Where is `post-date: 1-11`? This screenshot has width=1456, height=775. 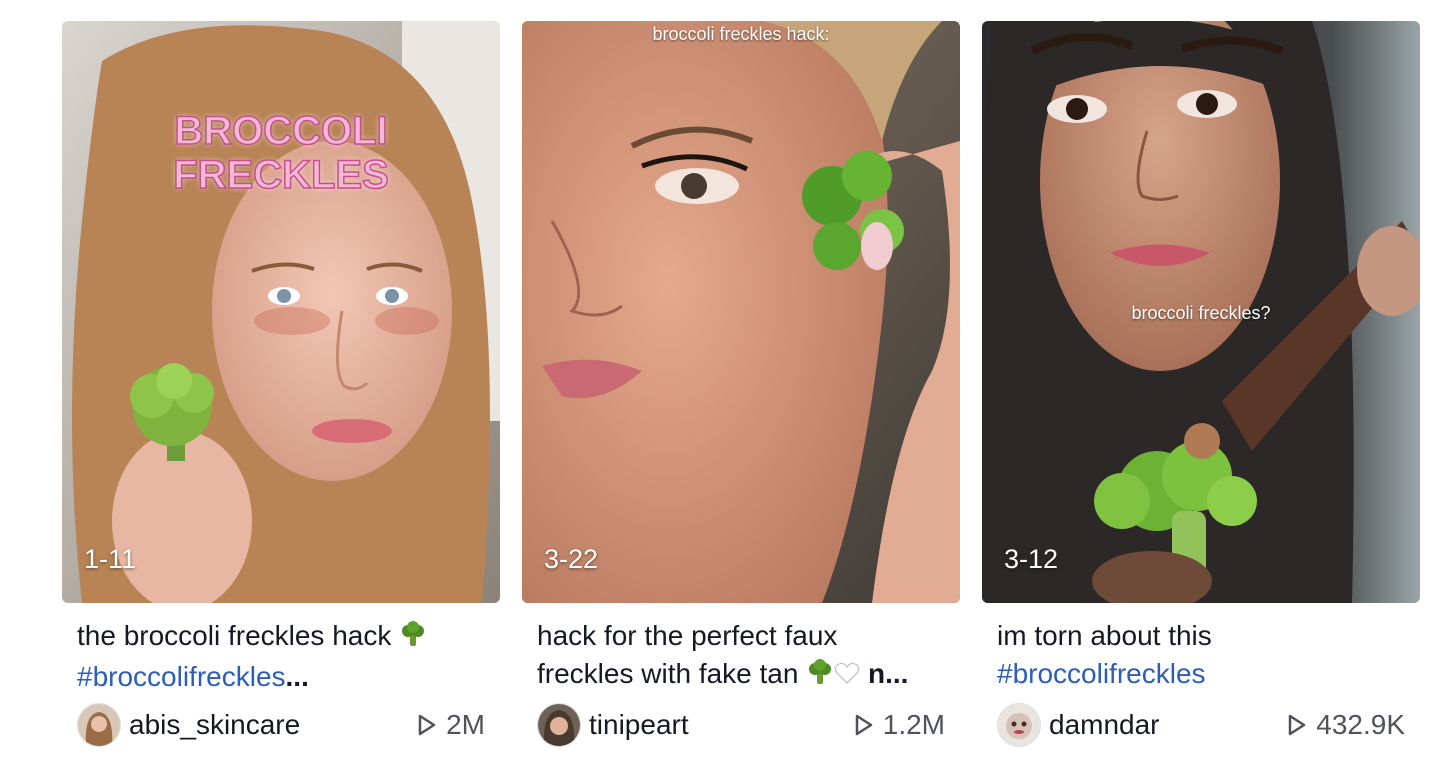
post-date: 1-11 is located at coordinates (110, 559).